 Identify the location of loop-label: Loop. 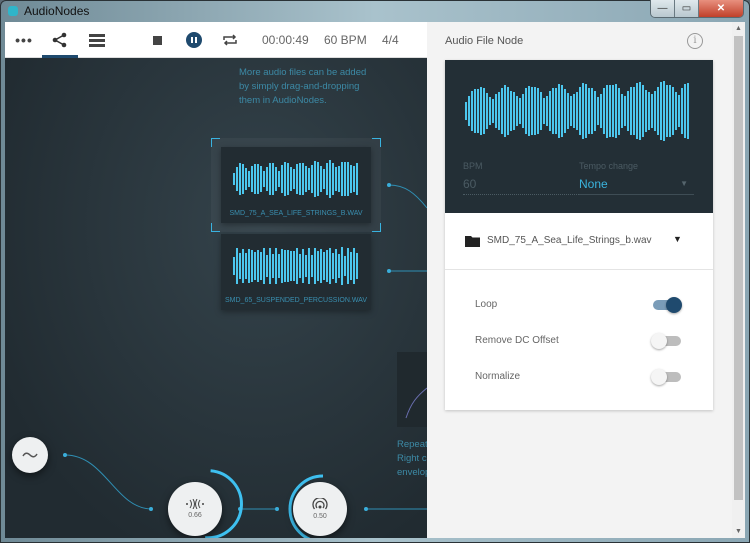
(486, 304).